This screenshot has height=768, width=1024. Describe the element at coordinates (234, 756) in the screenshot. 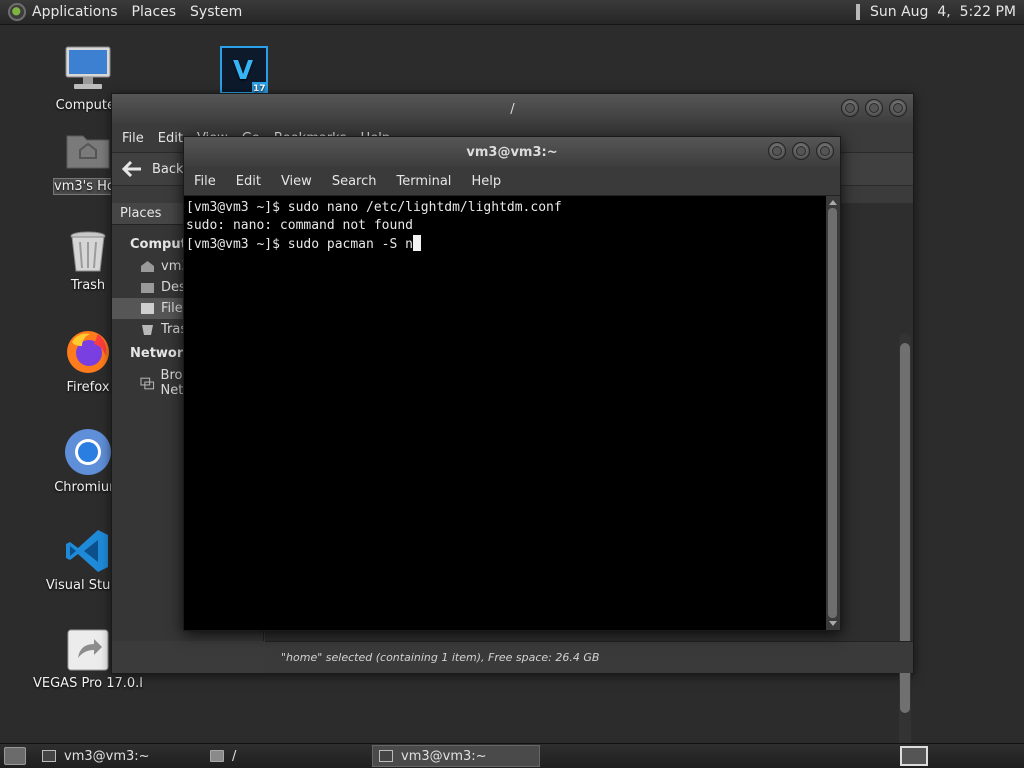

I see `task-label: /` at that location.